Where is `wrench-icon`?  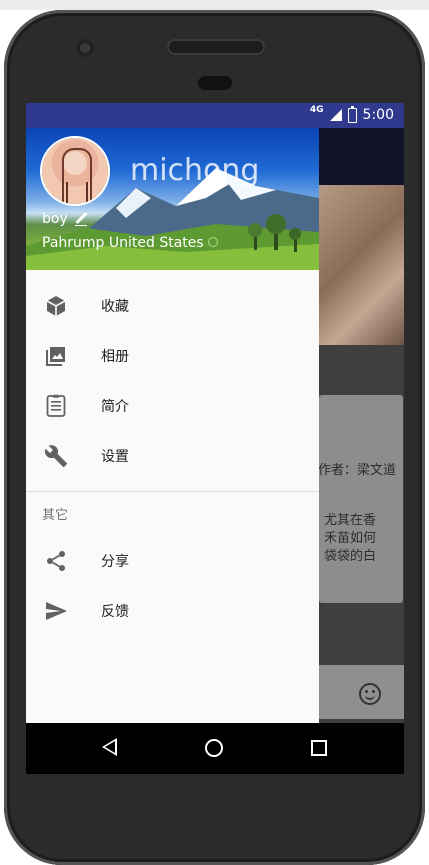 wrench-icon is located at coordinates (55, 456).